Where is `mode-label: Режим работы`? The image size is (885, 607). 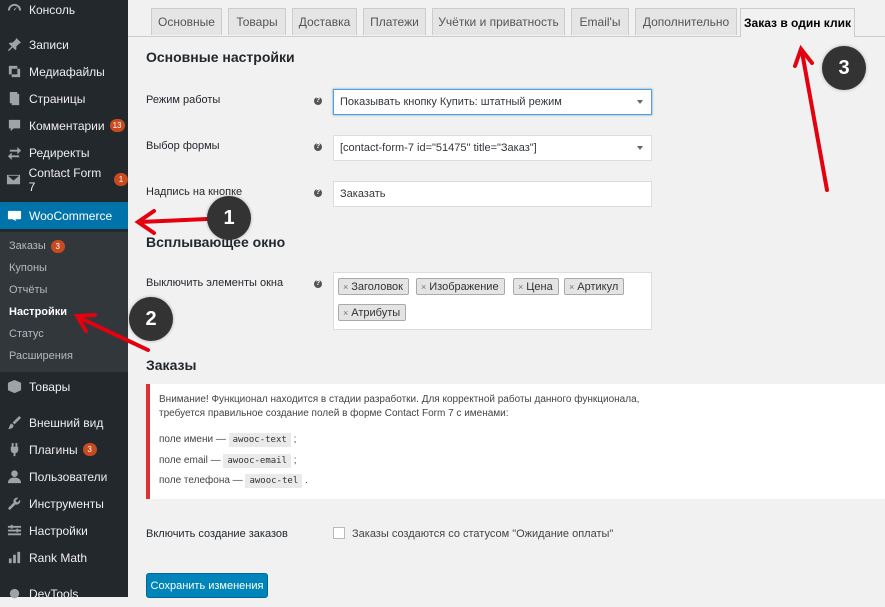
mode-label: Режим работы is located at coordinates (183, 100).